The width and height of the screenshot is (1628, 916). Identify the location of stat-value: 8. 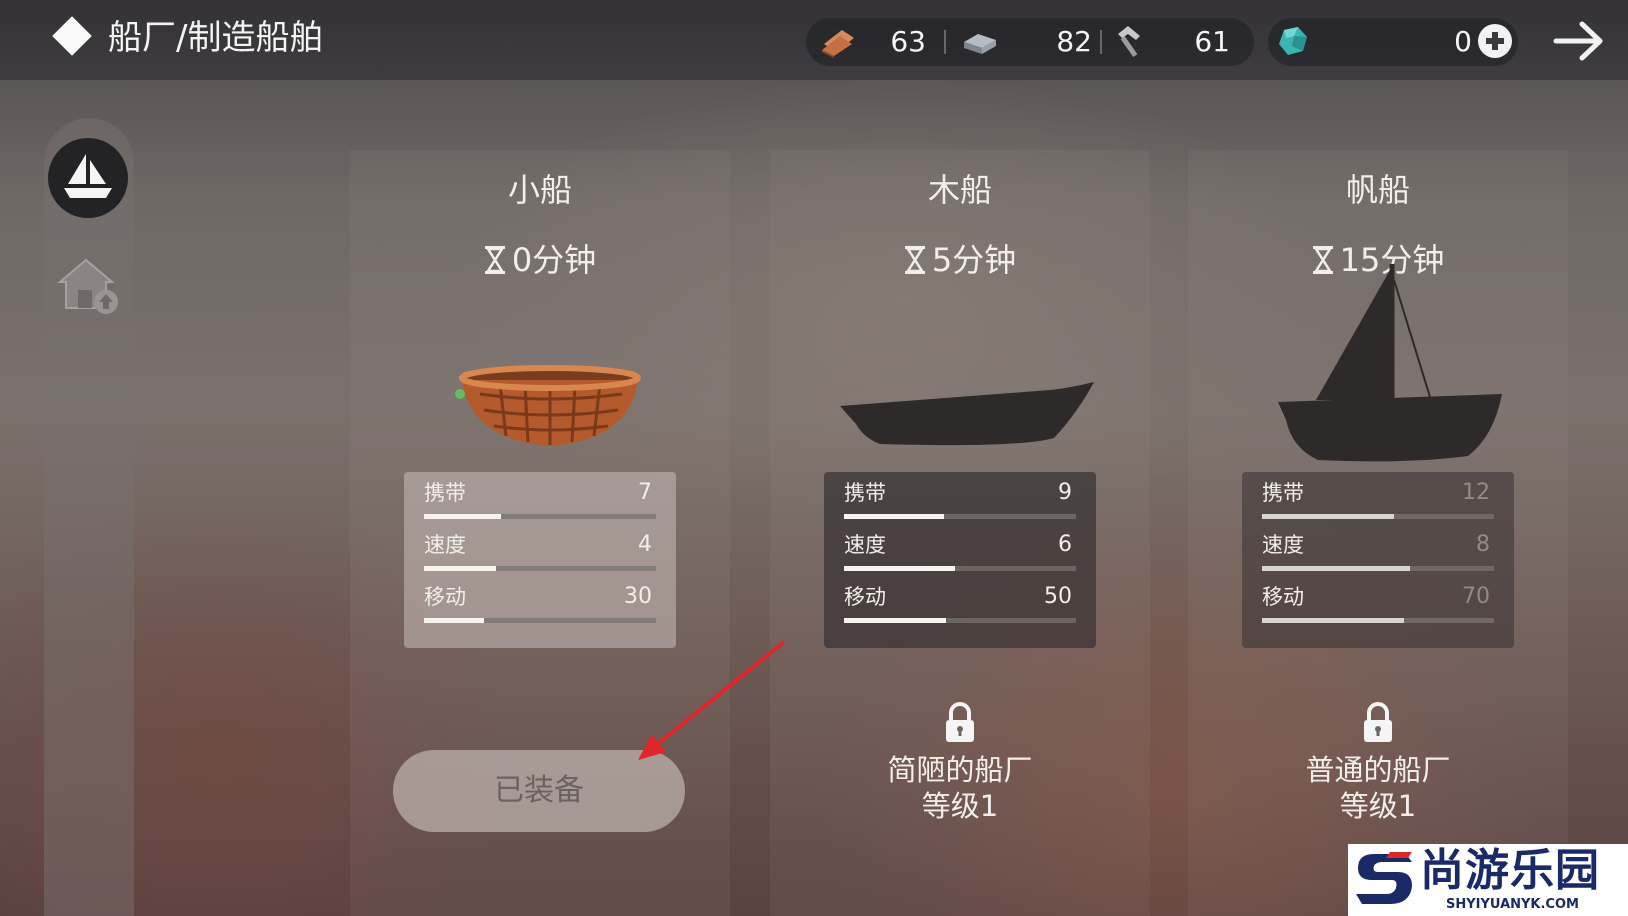
(1483, 544).